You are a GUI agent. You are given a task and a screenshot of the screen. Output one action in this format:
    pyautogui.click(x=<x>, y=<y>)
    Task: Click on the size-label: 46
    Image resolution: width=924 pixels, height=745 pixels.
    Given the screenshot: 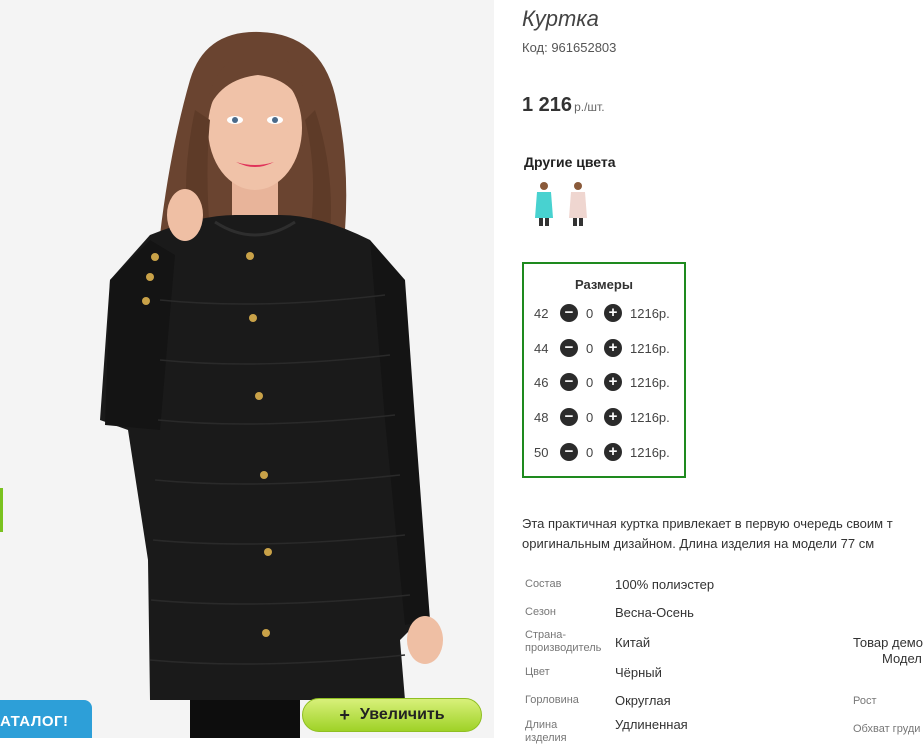 What is the action you would take?
    pyautogui.click(x=541, y=382)
    